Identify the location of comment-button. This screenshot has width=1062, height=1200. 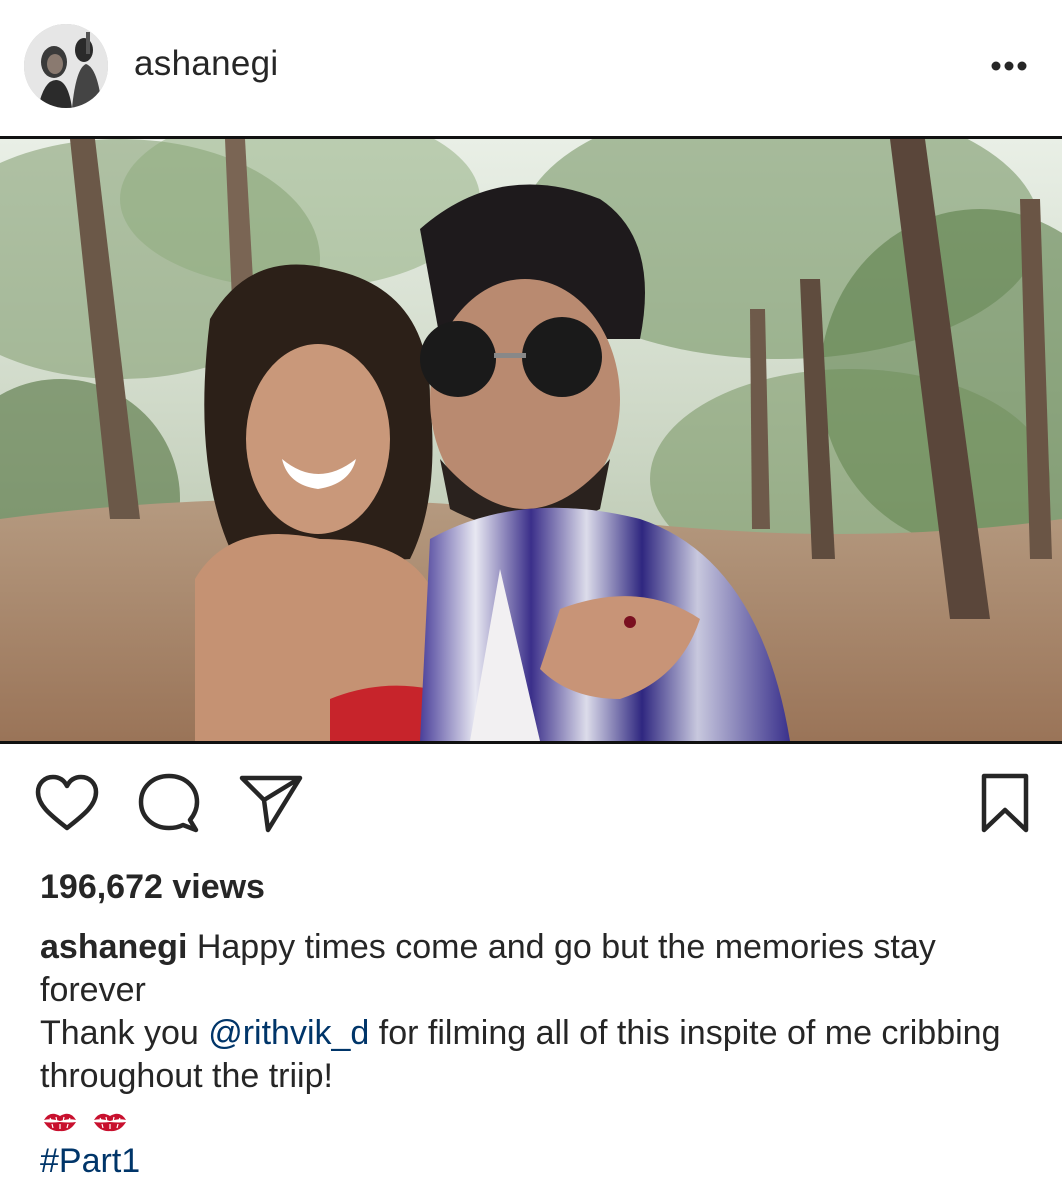
(169, 805).